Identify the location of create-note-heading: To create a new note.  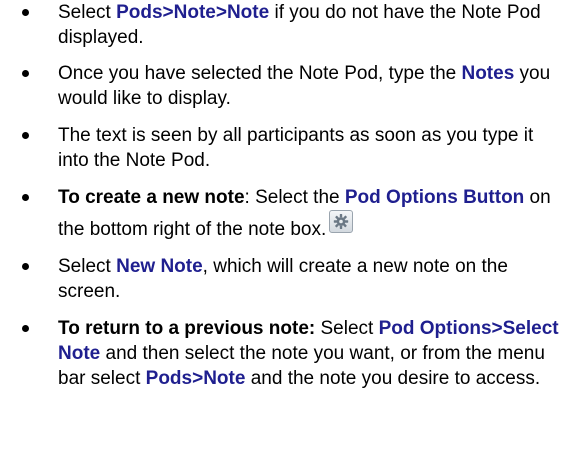
(151, 197).